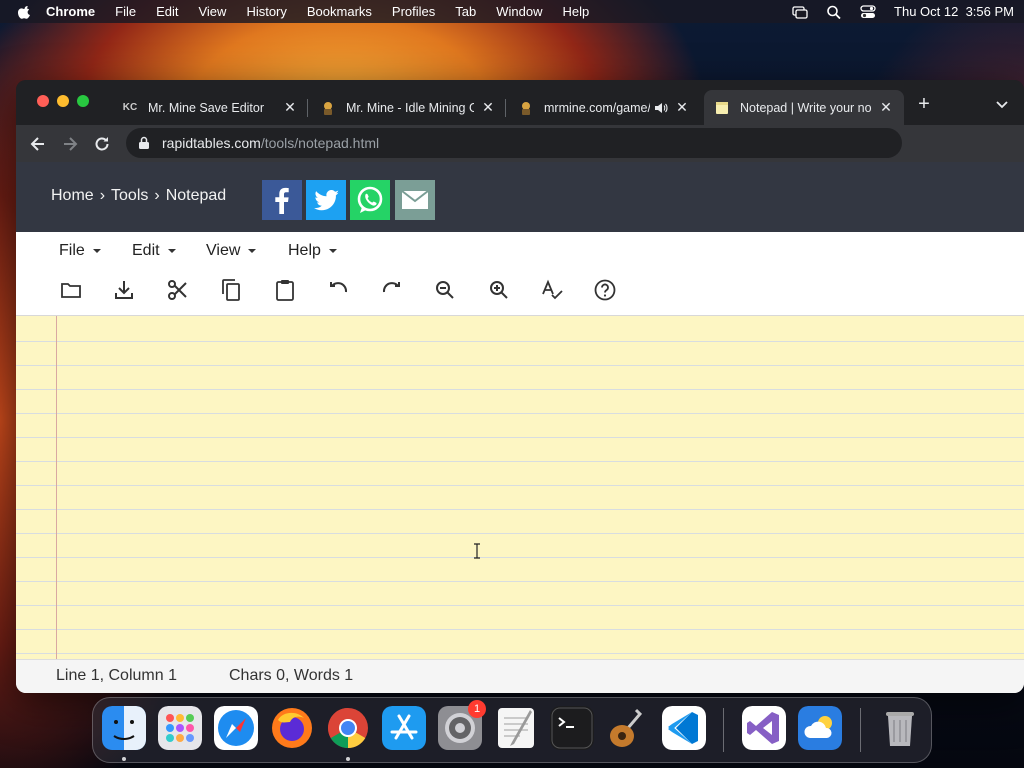 The width and height of the screenshot is (1024, 768). What do you see at coordinates (628, 728) in the screenshot?
I see `garageband-icon` at bounding box center [628, 728].